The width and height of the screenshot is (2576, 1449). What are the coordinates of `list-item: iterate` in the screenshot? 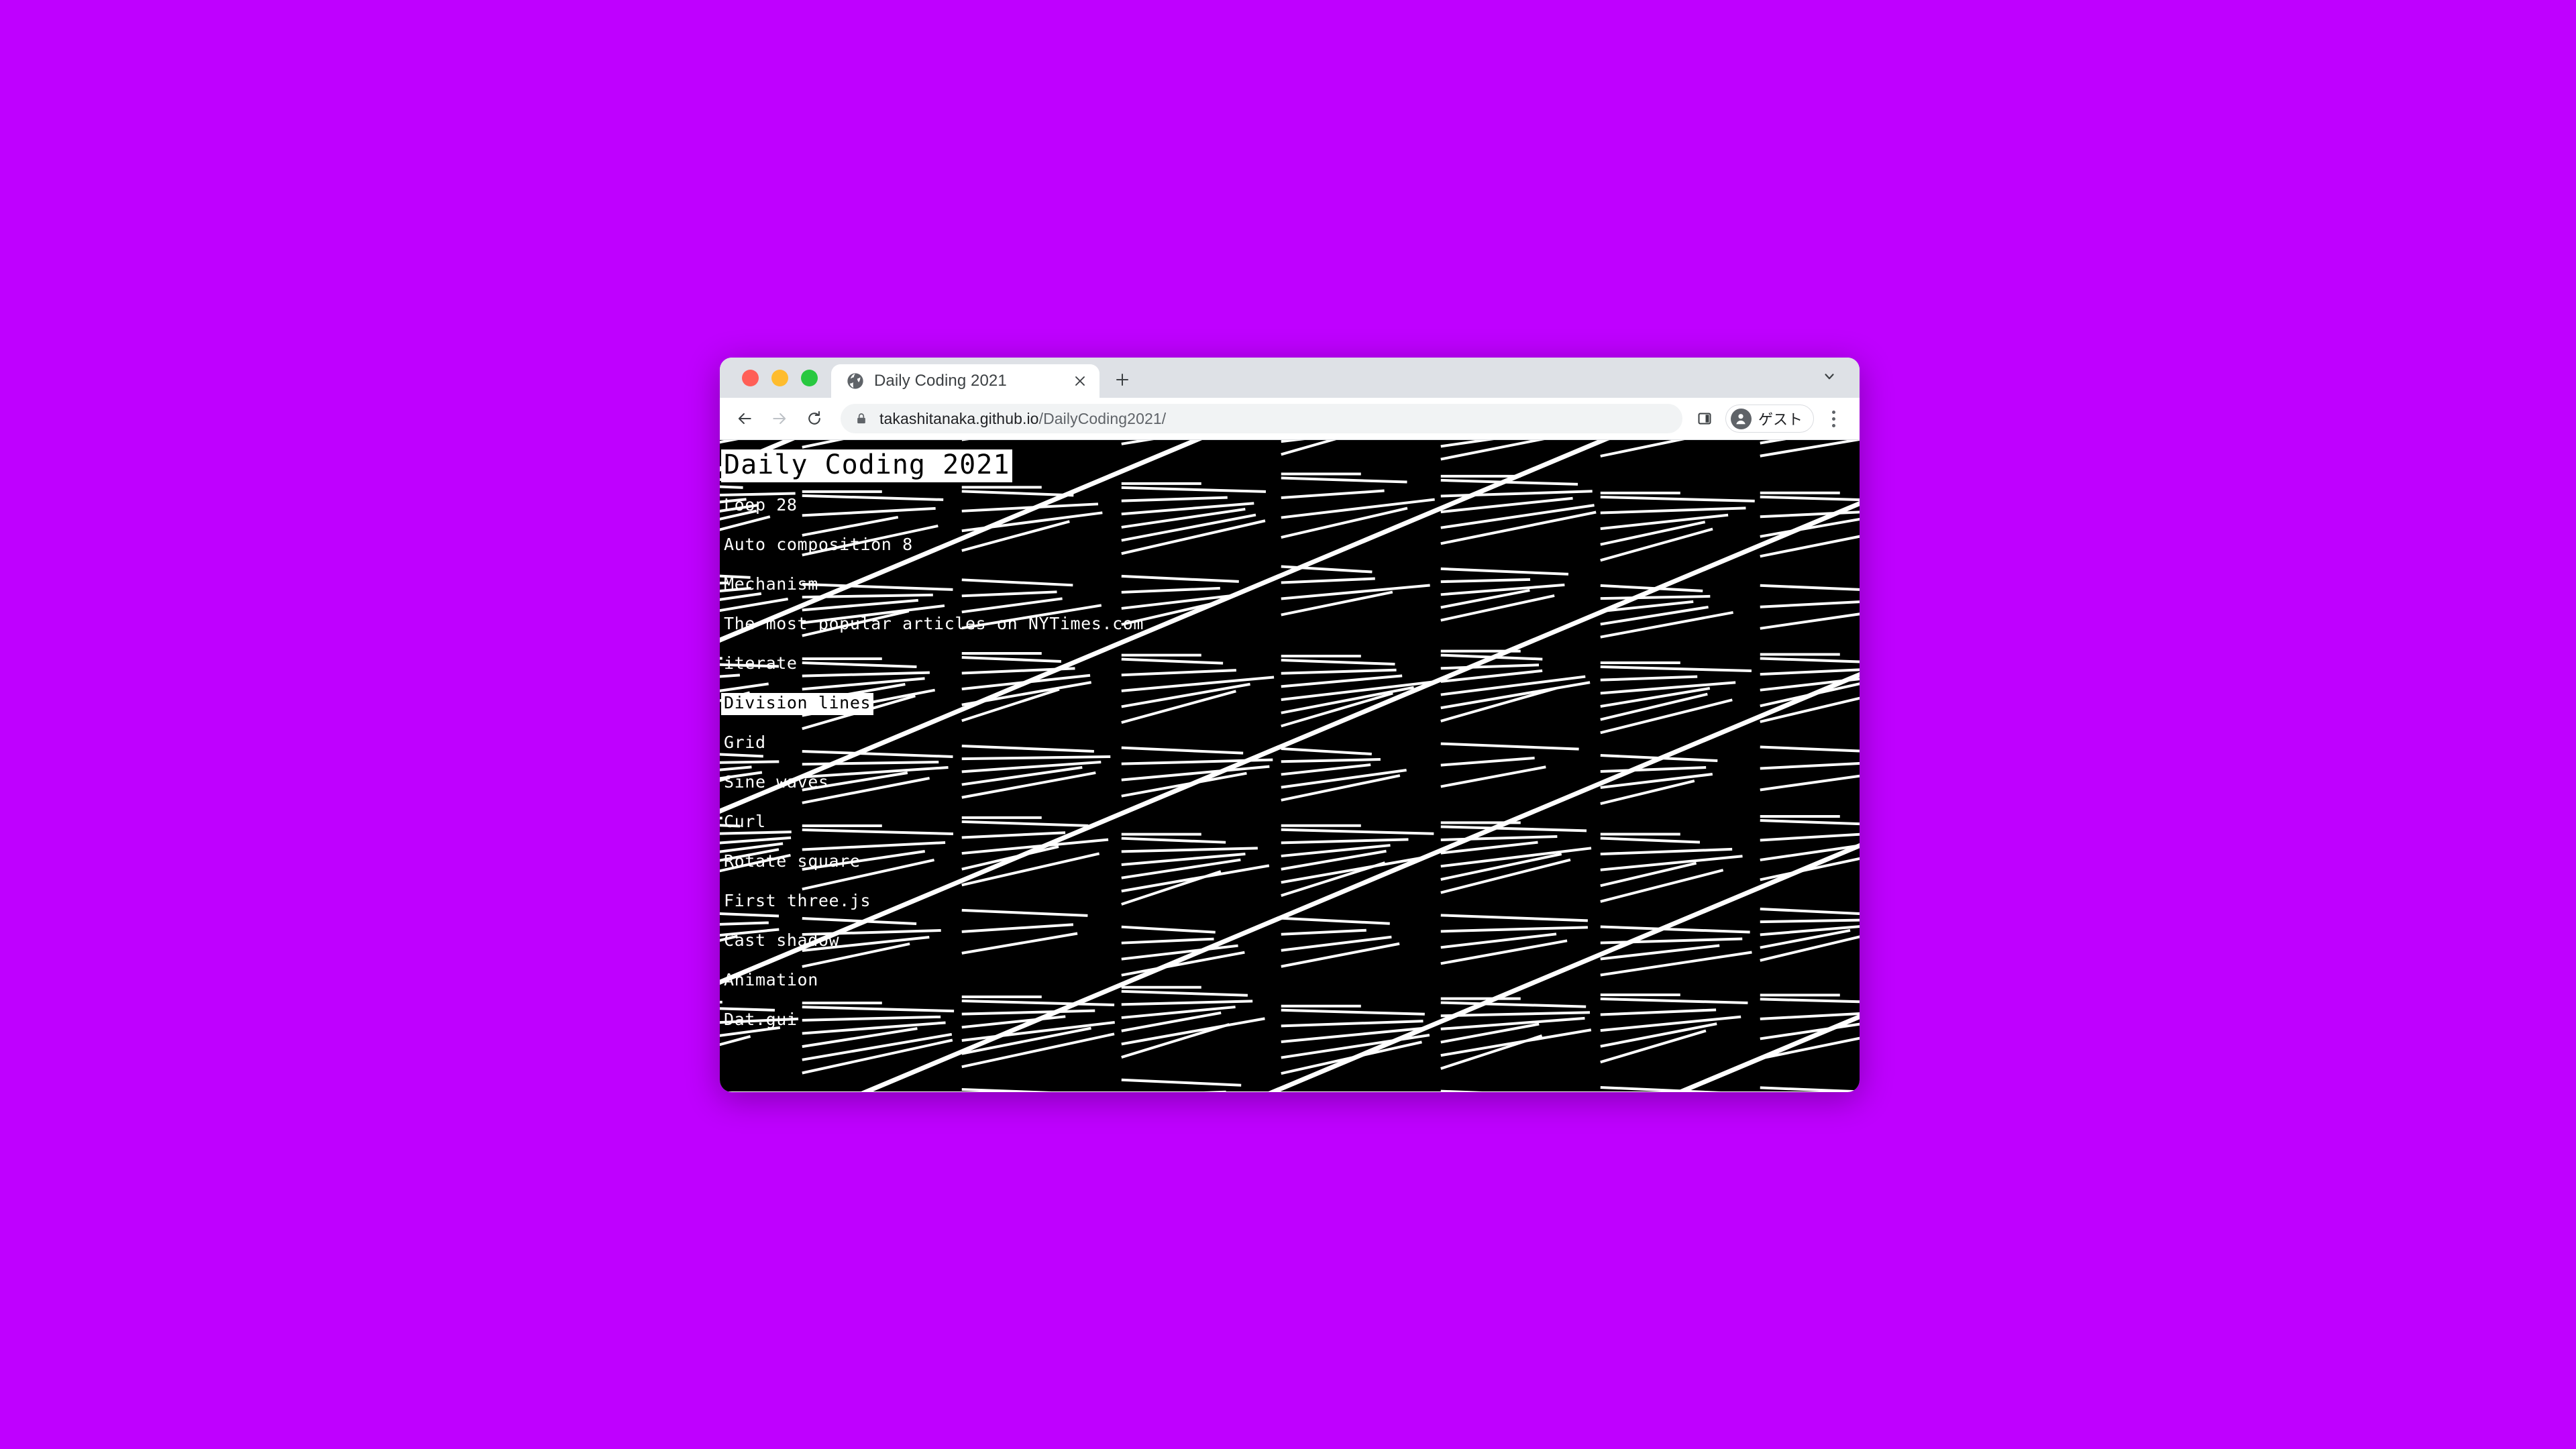 It's located at (1290, 664).